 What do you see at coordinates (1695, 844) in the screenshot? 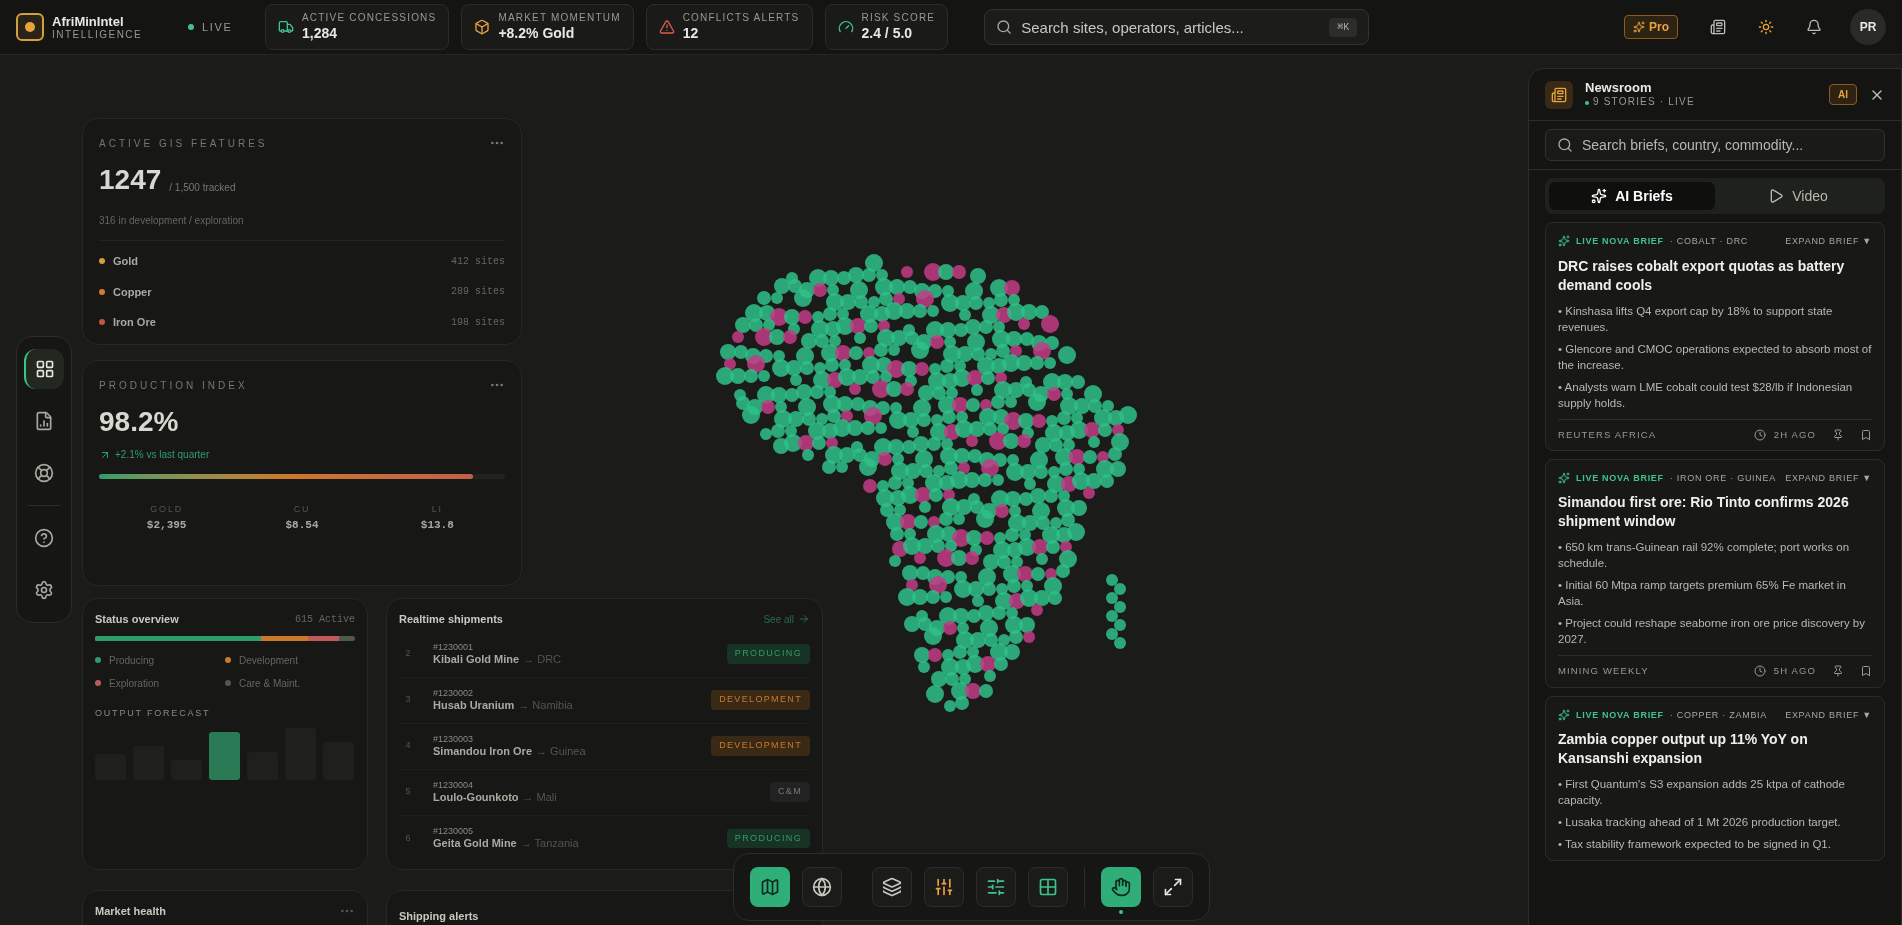
I see `brief-point: • Tax stability framework expected to be signed in Q1.` at bounding box center [1695, 844].